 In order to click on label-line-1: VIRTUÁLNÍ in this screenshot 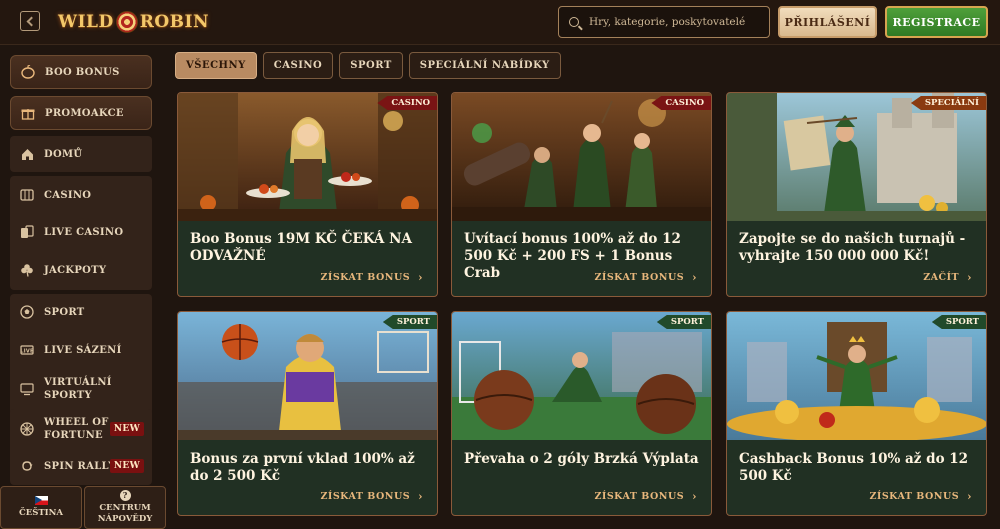, I will do `click(78, 382)`.